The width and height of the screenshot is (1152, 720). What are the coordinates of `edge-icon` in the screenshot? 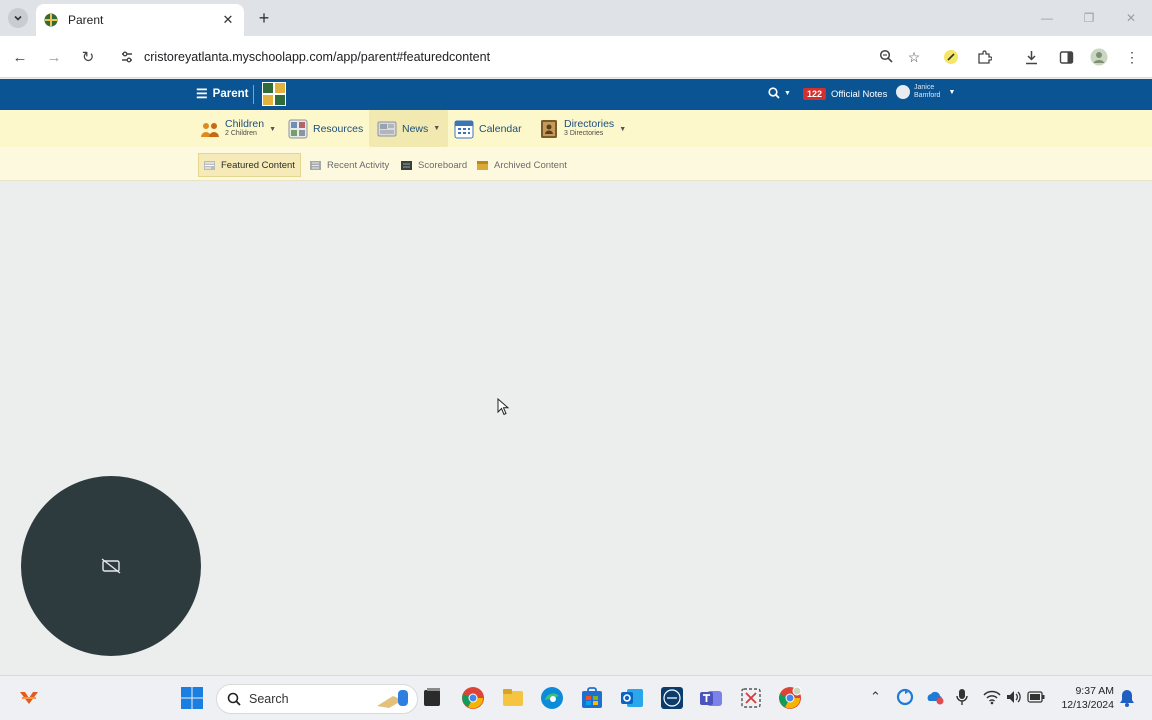 It's located at (552, 698).